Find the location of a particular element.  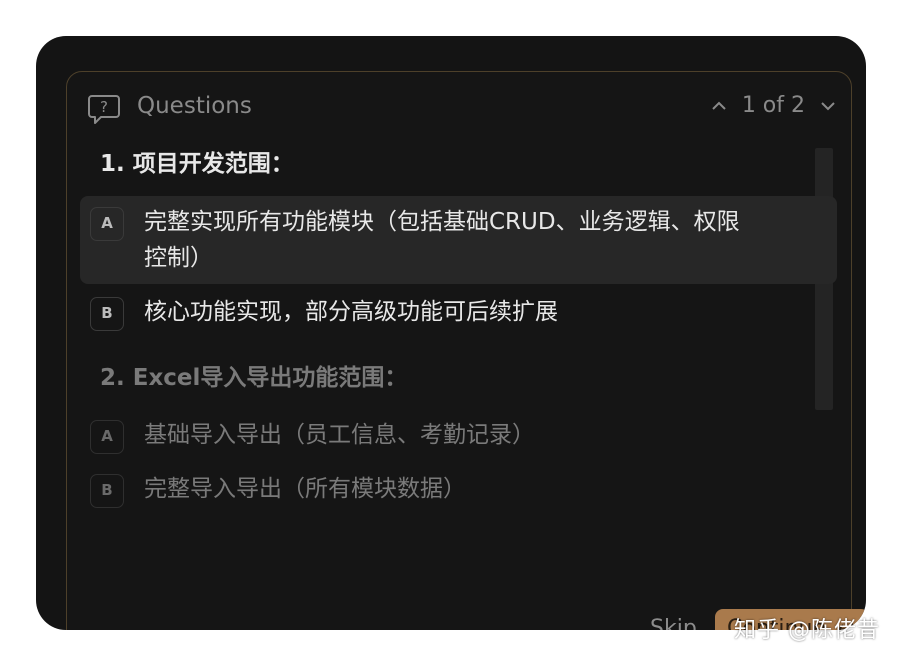

panel-header: ? Questions 1 of 2 is located at coordinates (459, 105).